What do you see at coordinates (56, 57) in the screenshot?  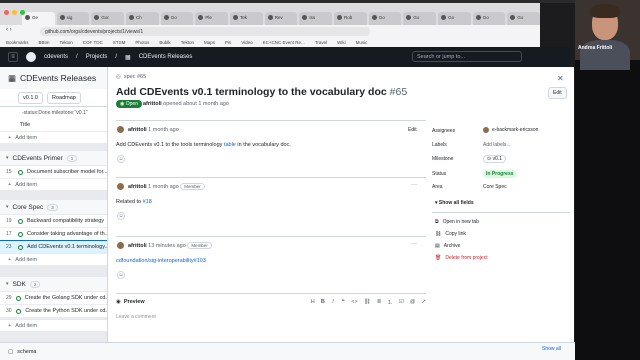 I see `breadcrumb-org: cdevents` at bounding box center [56, 57].